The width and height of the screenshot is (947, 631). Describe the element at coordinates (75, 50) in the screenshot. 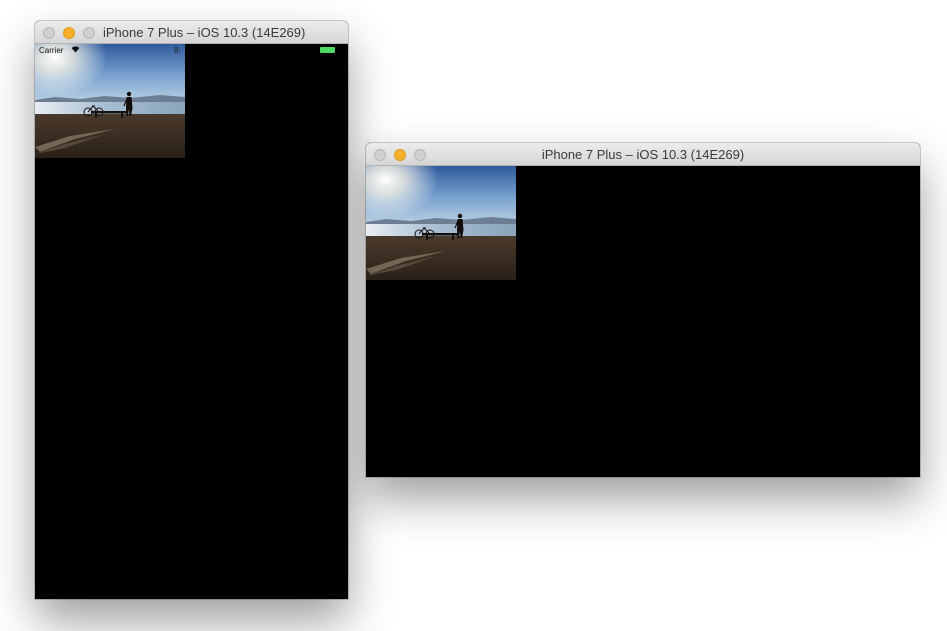

I see `wifi-icon` at that location.